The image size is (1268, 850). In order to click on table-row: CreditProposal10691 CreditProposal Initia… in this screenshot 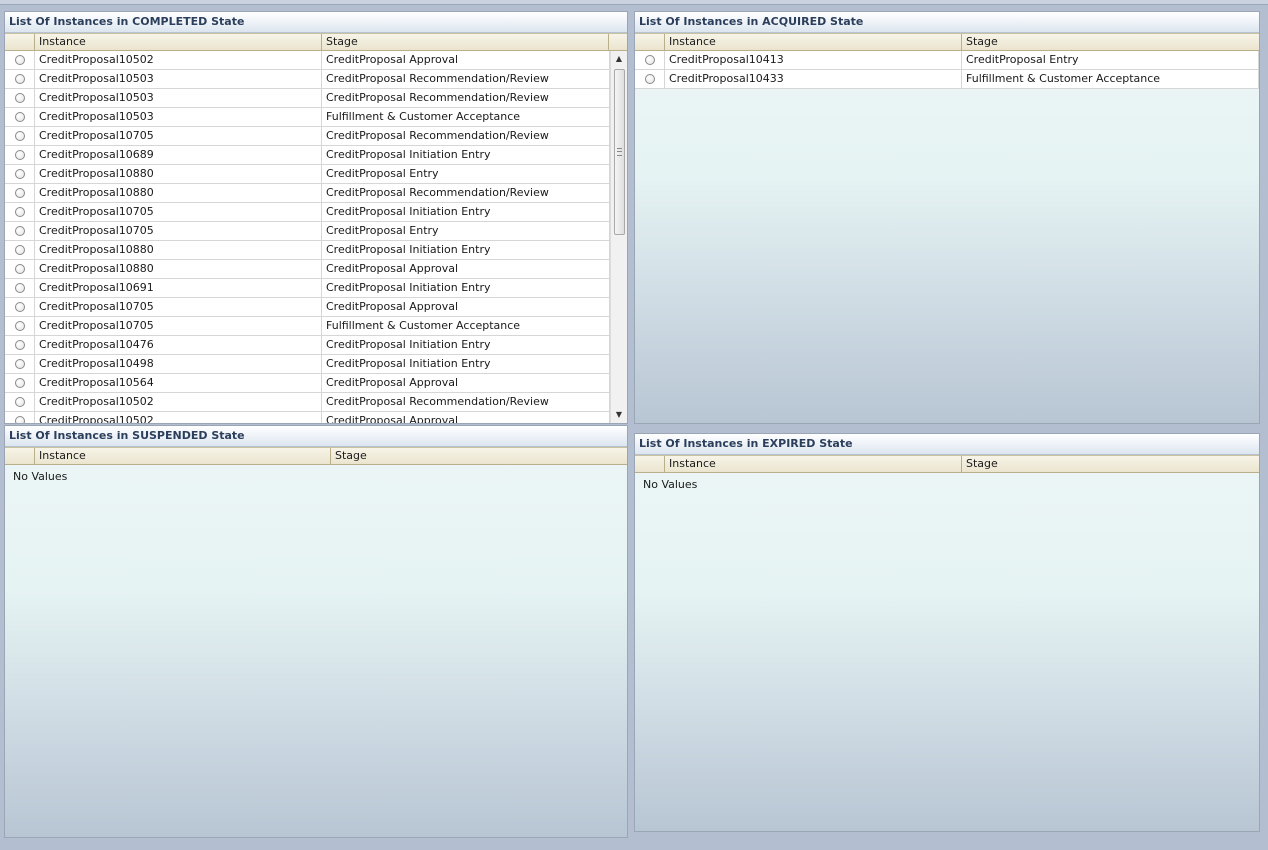, I will do `click(307, 288)`.